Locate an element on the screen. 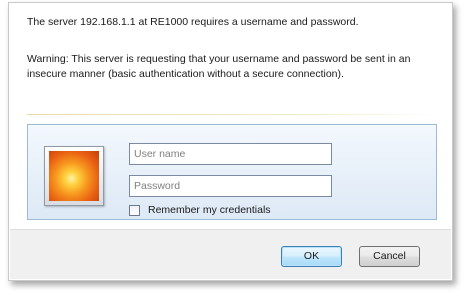 The height and width of the screenshot is (293, 465). user-flower-icon is located at coordinates (74, 176).